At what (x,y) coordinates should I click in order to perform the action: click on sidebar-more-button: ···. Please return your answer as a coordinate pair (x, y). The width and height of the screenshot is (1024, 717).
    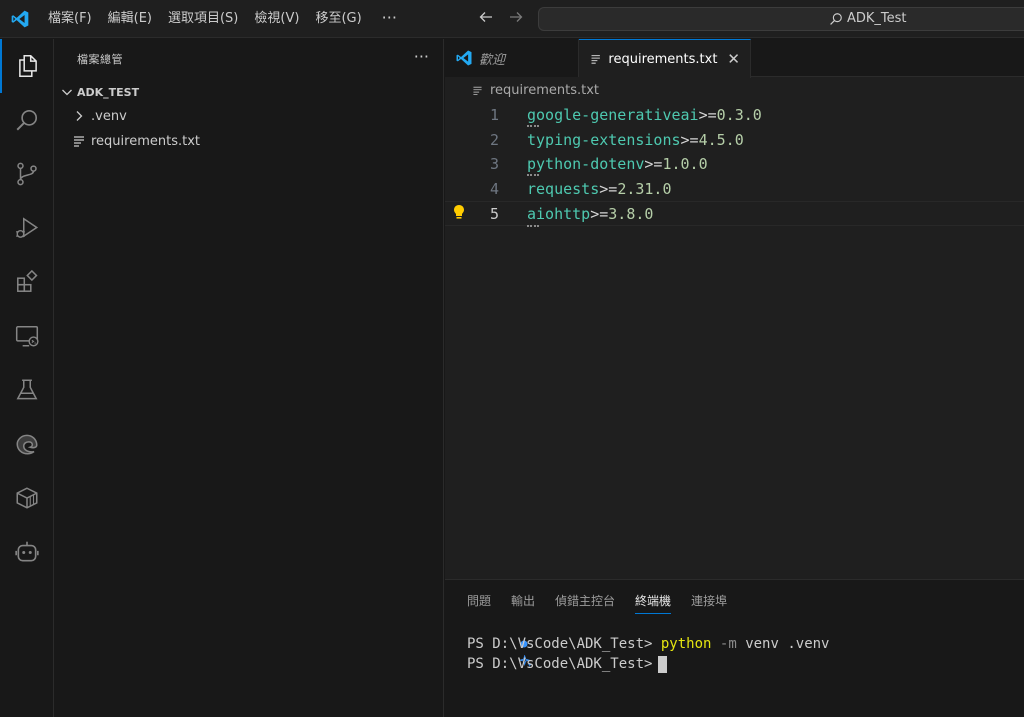
    Looking at the image, I should click on (421, 56).